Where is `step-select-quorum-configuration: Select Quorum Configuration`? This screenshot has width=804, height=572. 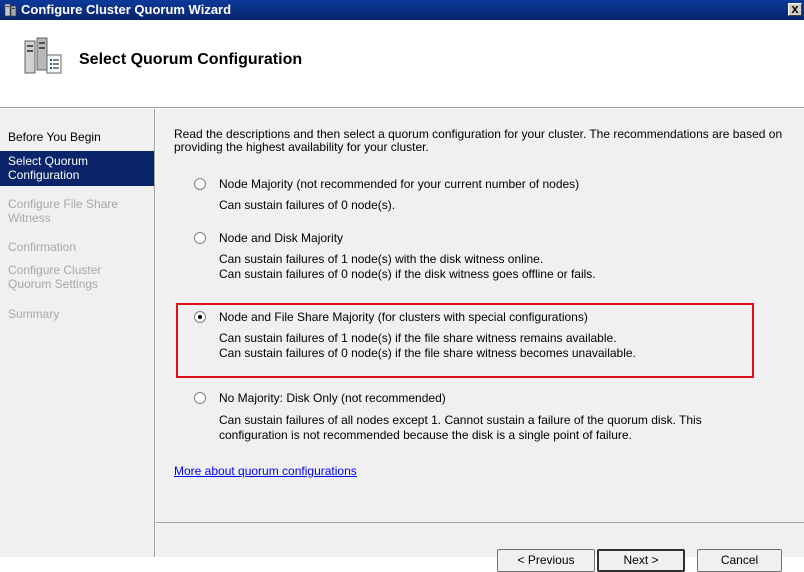 step-select-quorum-configuration: Select Quorum Configuration is located at coordinates (77, 168).